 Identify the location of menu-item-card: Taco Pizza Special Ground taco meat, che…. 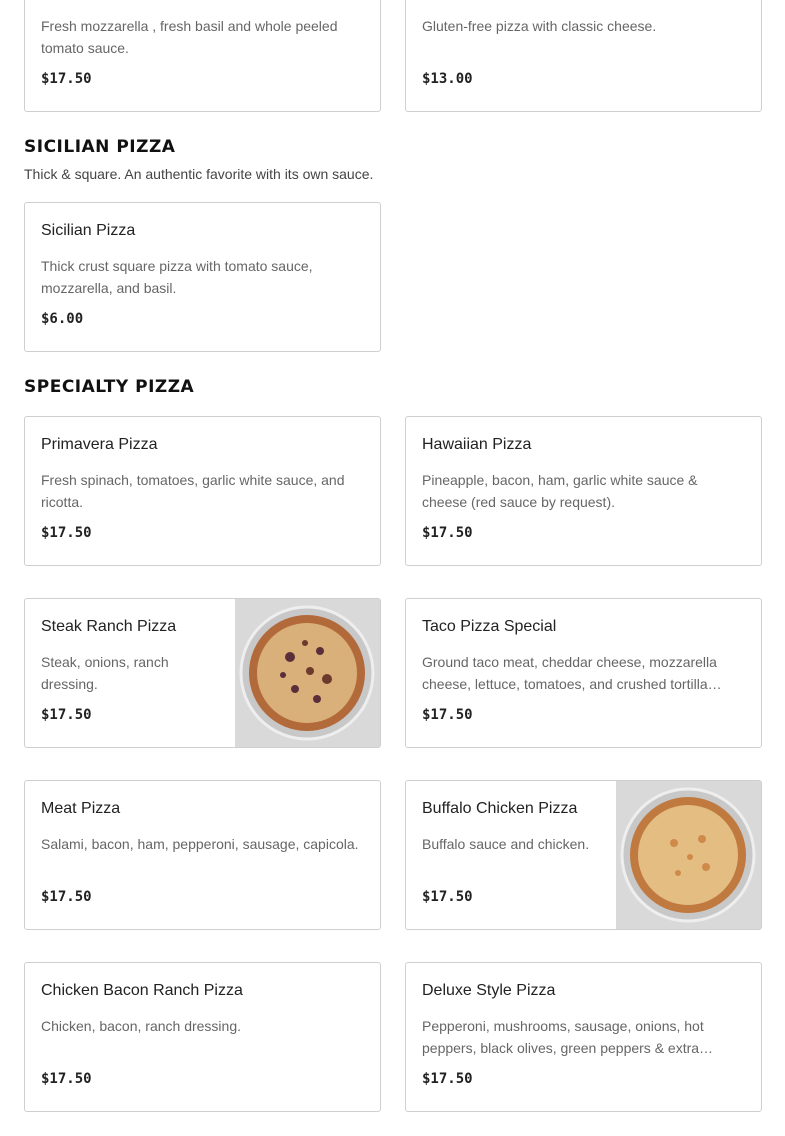
(583, 673).